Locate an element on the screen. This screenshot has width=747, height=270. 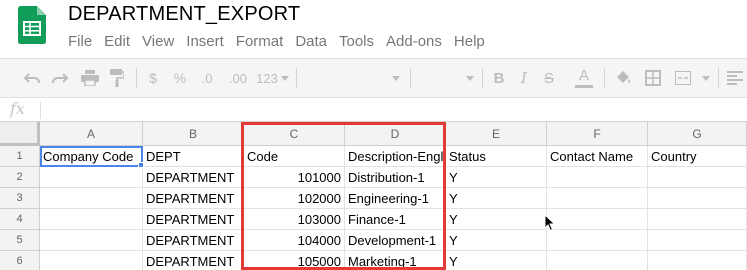
merge-cells-icon is located at coordinates (683, 78).